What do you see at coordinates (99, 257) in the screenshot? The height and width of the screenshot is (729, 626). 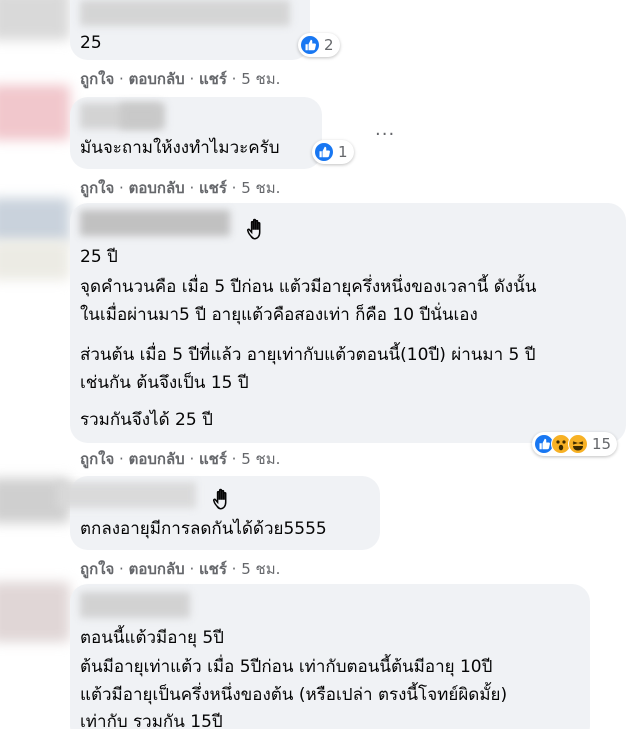 I see `comment-text-line: 25 ปี` at bounding box center [99, 257].